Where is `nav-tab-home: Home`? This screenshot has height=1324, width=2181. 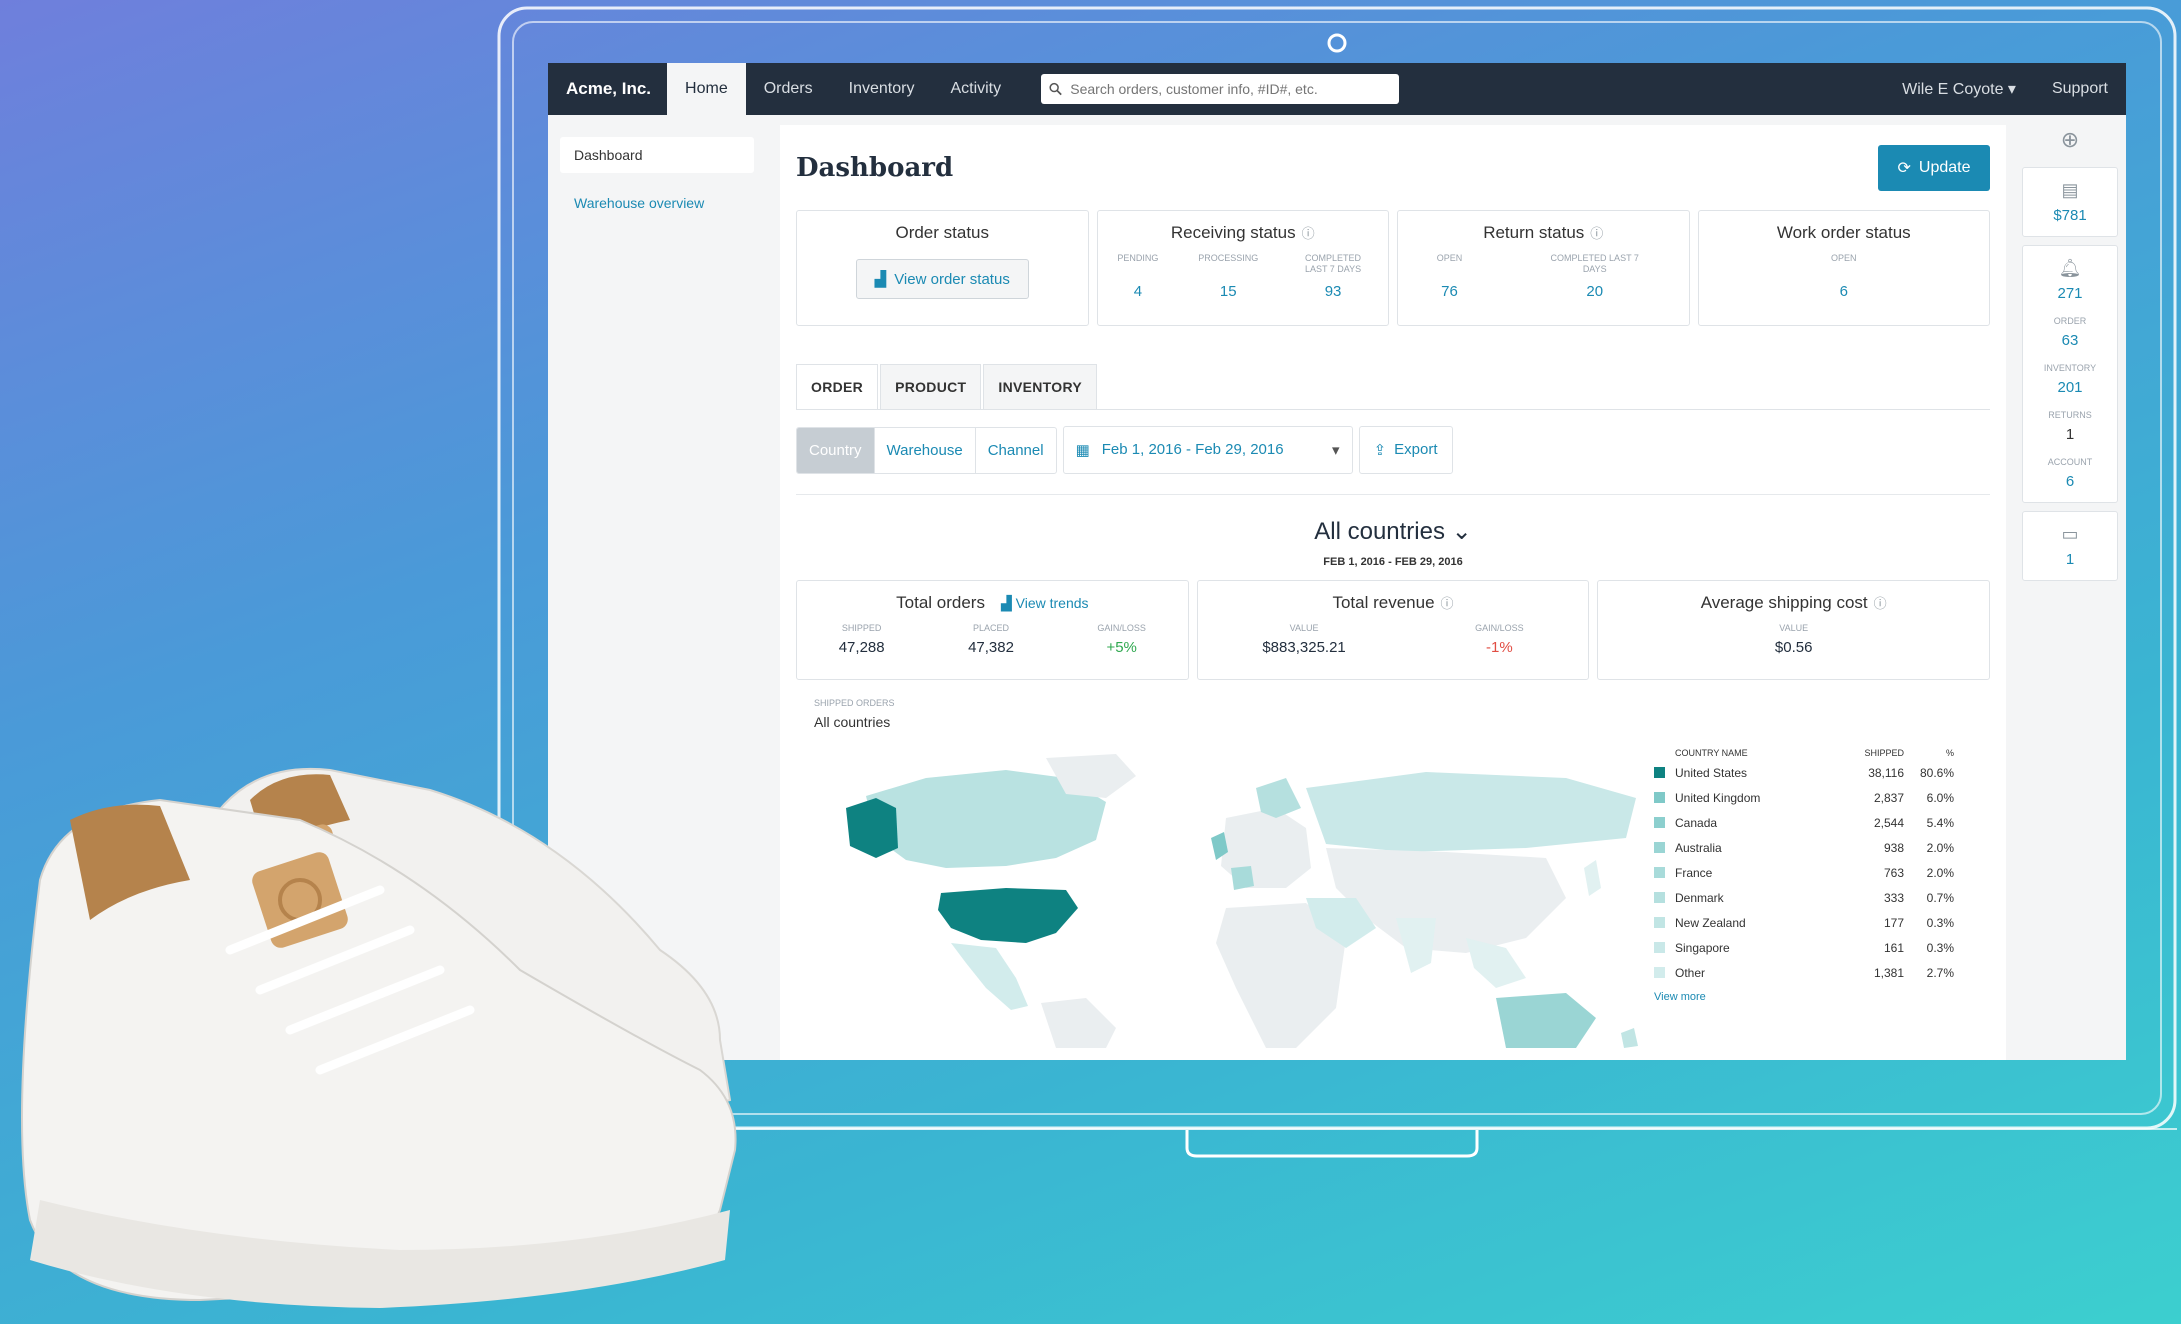 nav-tab-home: Home is located at coordinates (706, 89).